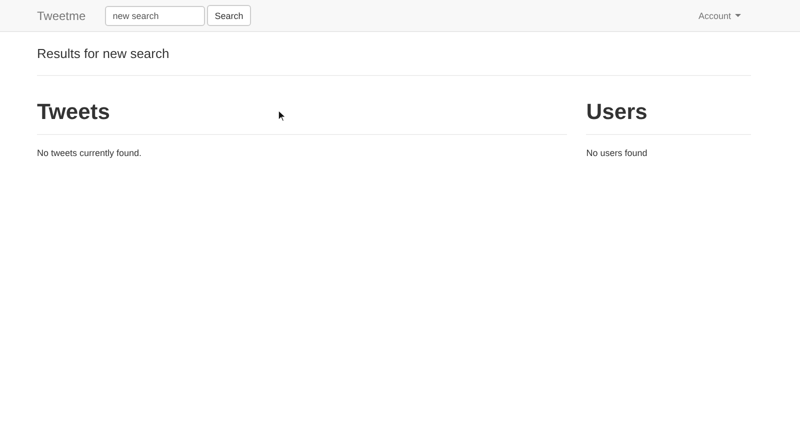 The height and width of the screenshot is (428, 800). I want to click on cursor-icon, so click(282, 116).